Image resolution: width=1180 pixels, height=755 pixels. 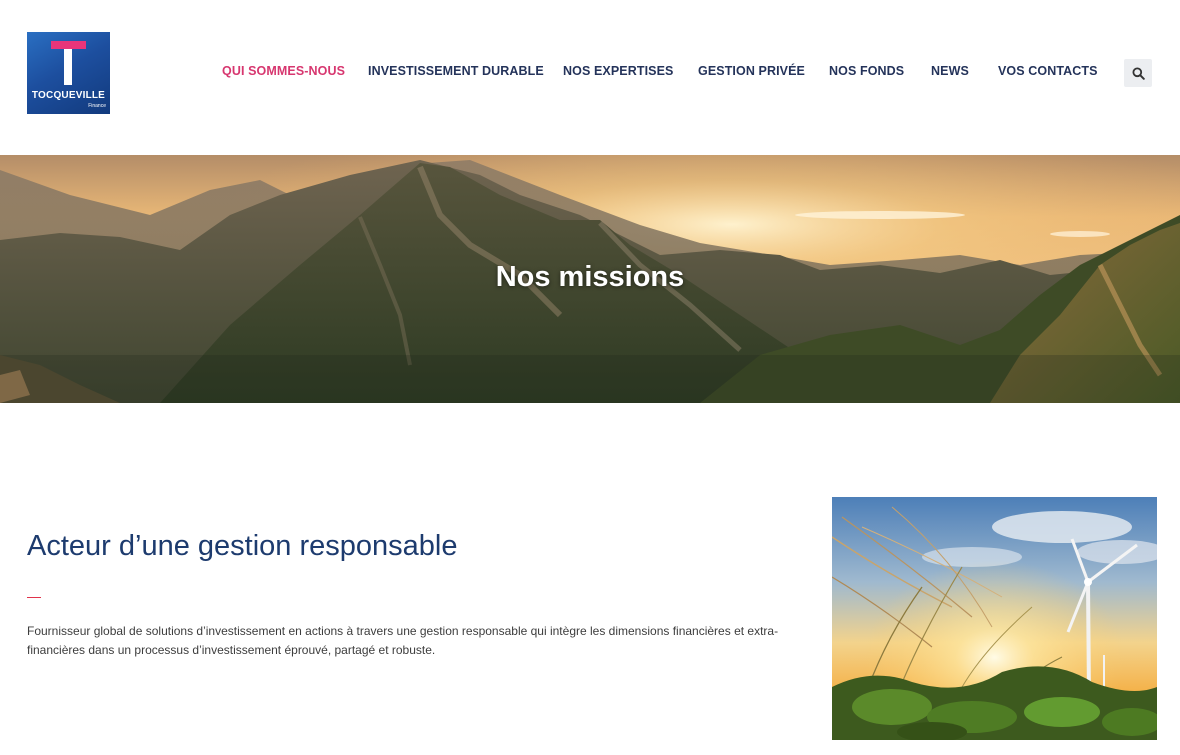 What do you see at coordinates (751, 71) in the screenshot?
I see `nav-item-gestion-privee: GESTION PRIVÉE` at bounding box center [751, 71].